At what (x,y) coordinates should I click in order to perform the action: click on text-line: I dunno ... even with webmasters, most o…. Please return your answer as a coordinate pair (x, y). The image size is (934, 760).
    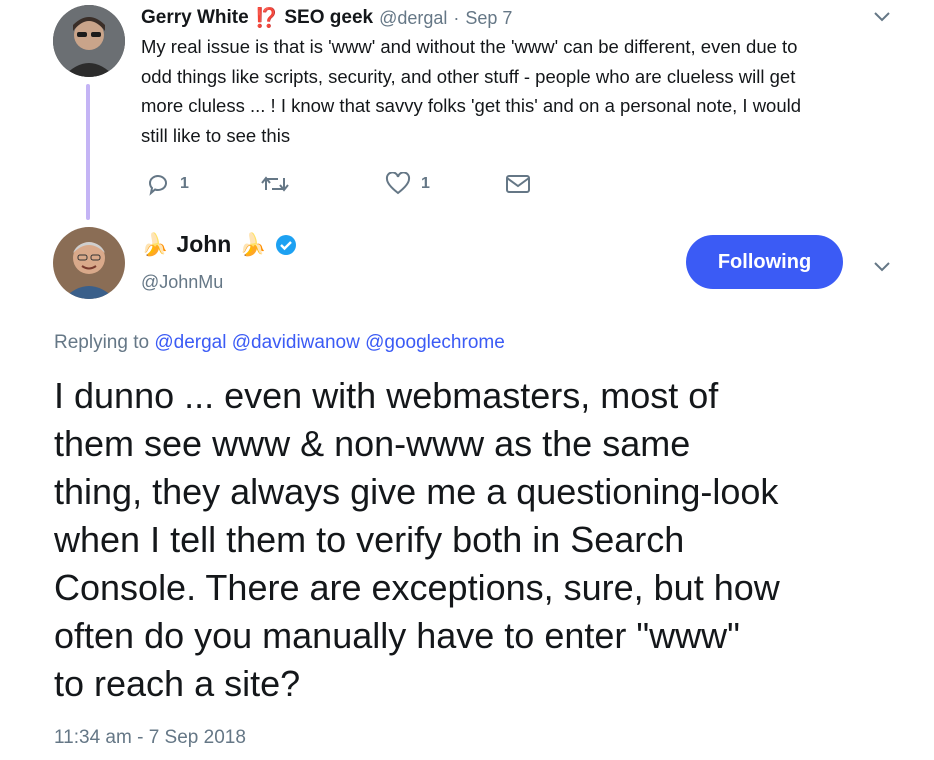
    Looking at the image, I should click on (386, 395).